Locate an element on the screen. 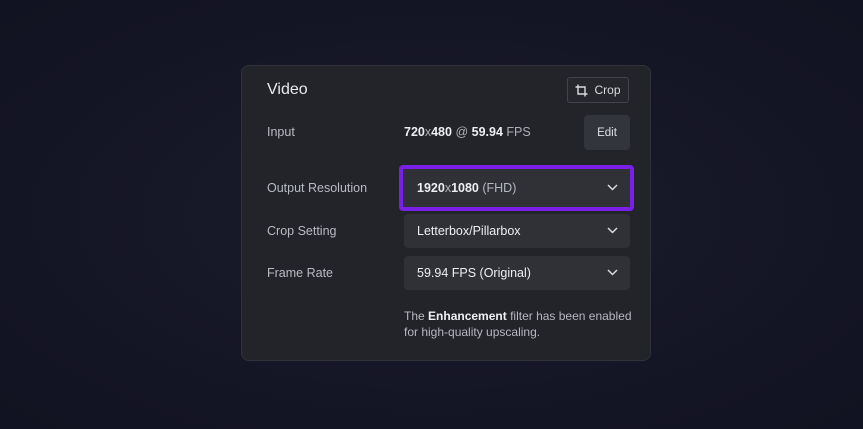  crop-button-label: Crop is located at coordinates (607, 90).